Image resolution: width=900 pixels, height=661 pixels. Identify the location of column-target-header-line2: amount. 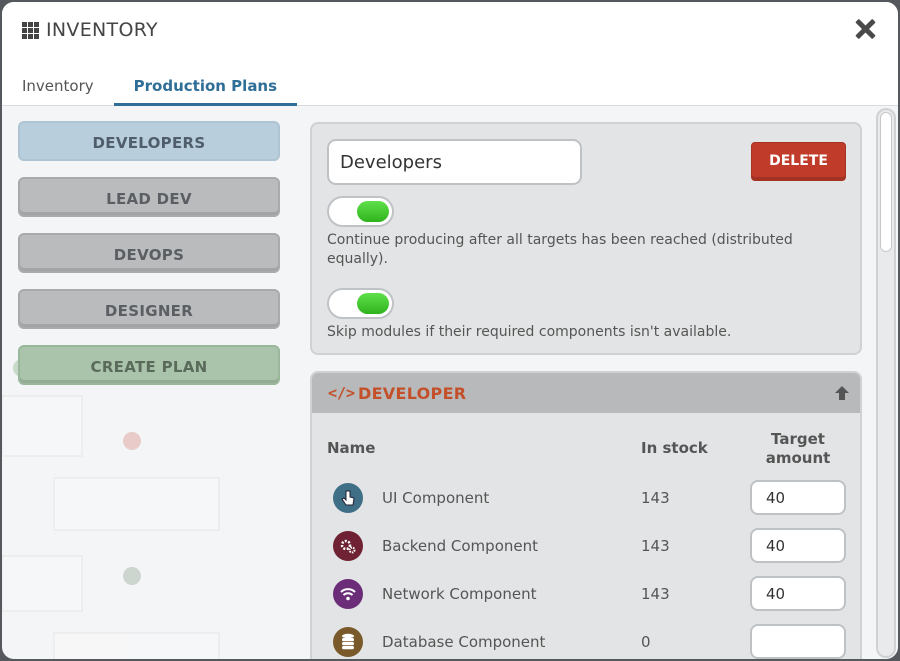
(798, 458).